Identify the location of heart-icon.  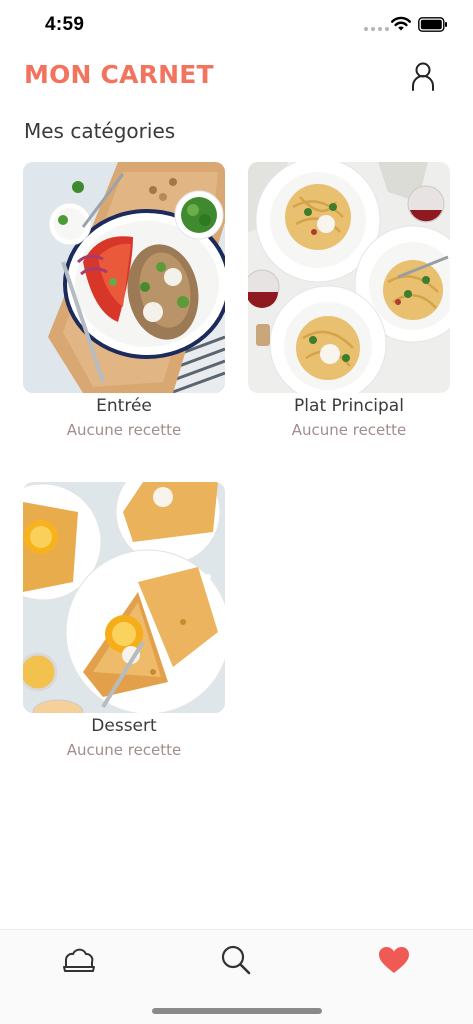
(394, 960).